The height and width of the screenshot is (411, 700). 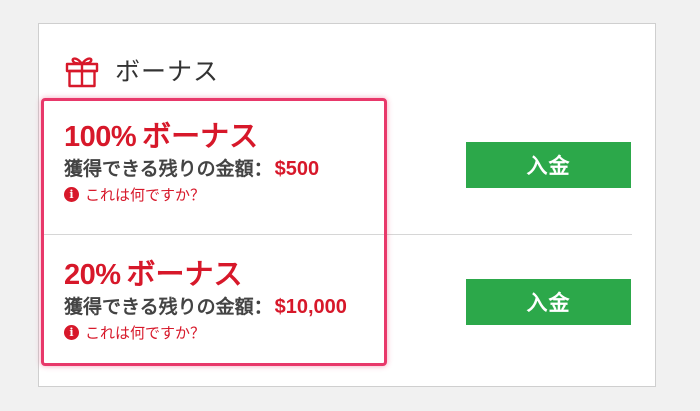 I want to click on remaining-amount-row: 獲得できる残りの金額： $500, so click(x=191, y=169).